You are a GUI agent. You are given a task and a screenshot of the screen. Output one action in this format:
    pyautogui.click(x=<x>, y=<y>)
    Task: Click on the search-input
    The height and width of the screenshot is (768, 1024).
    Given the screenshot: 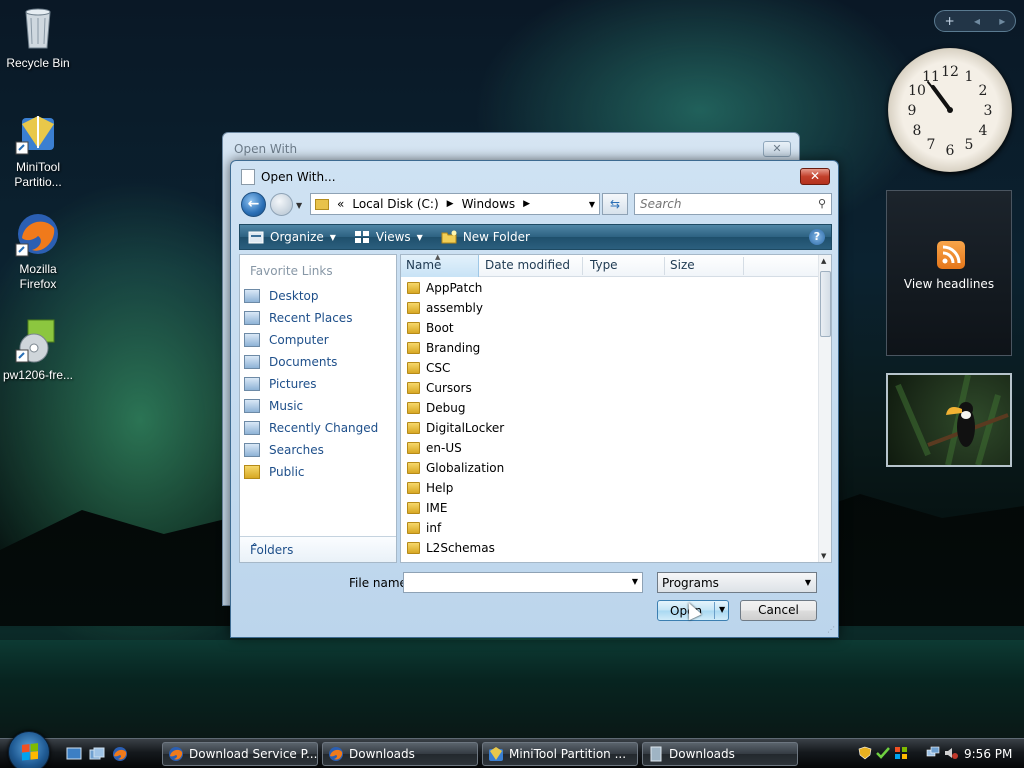 What is the action you would take?
    pyautogui.click(x=720, y=204)
    